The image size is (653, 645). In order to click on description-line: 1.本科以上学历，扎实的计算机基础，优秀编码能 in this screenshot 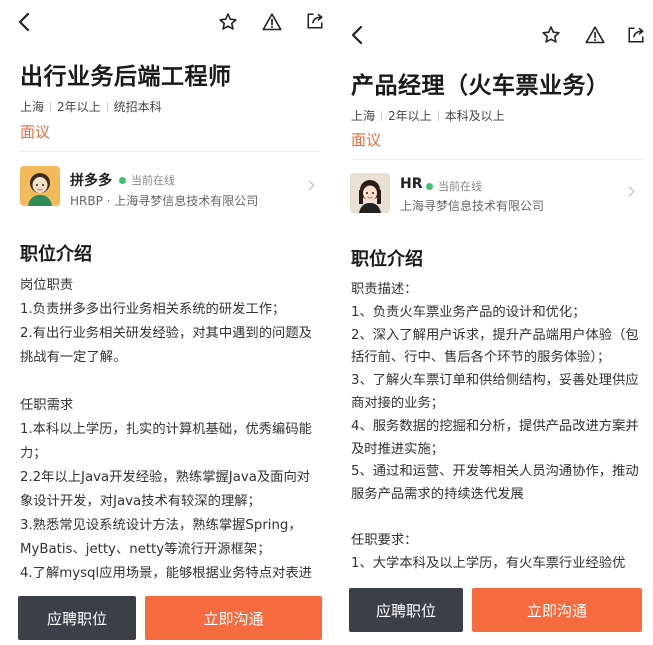, I will do `click(166, 429)`.